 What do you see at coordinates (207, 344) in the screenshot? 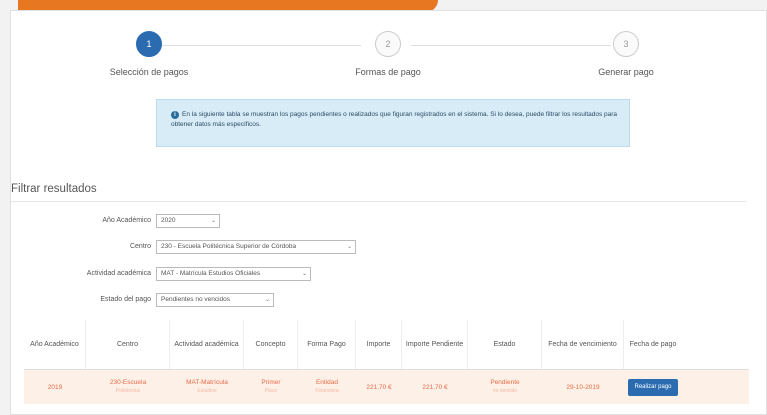
I see `column-header: Actividad académica` at bounding box center [207, 344].